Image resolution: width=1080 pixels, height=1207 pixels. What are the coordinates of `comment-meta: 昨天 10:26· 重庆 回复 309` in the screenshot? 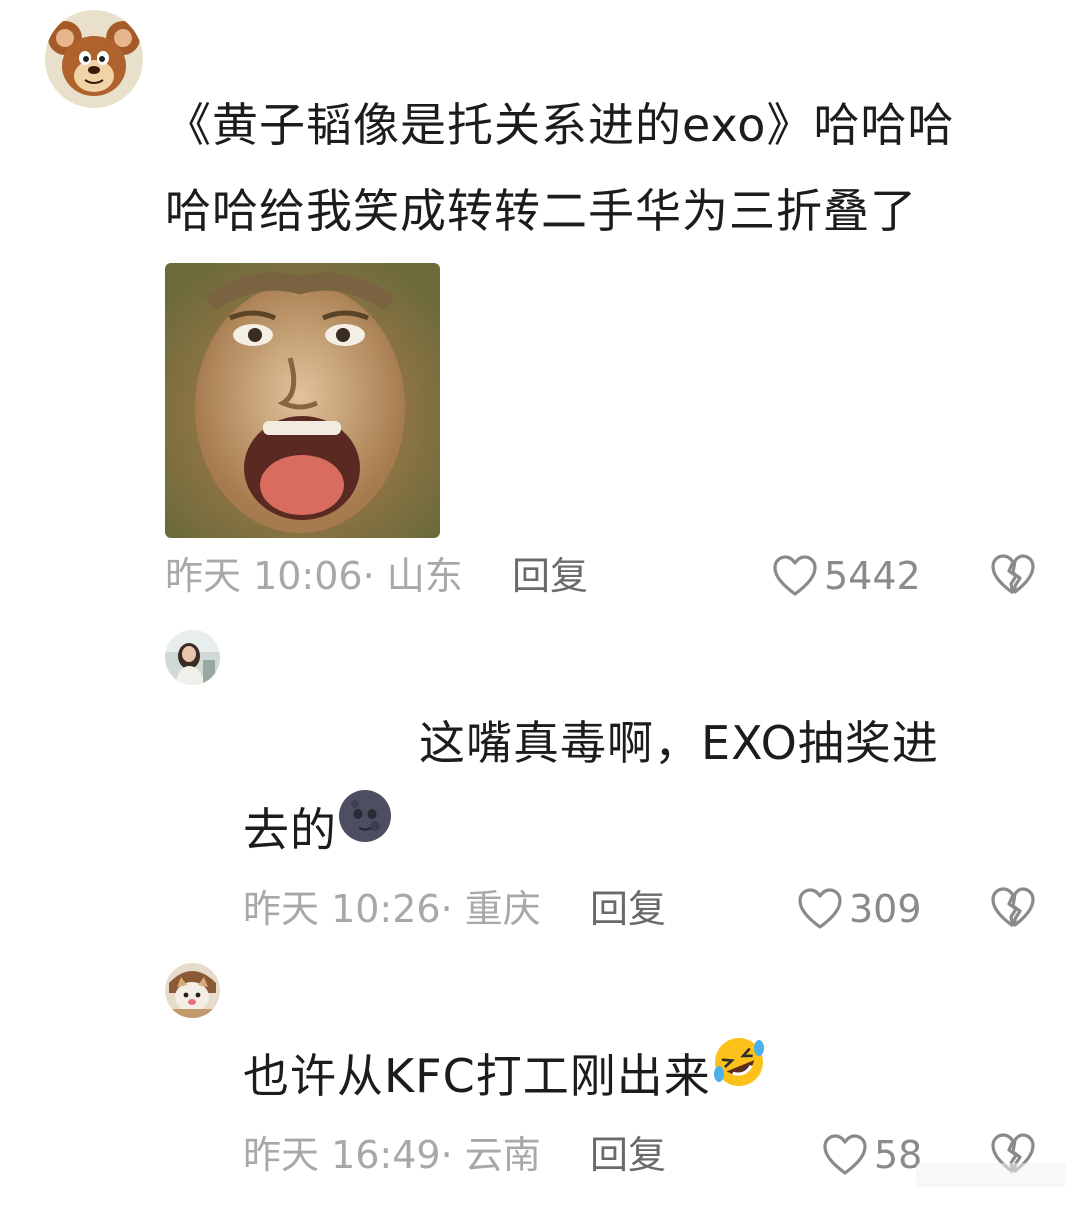 It's located at (540, 909).